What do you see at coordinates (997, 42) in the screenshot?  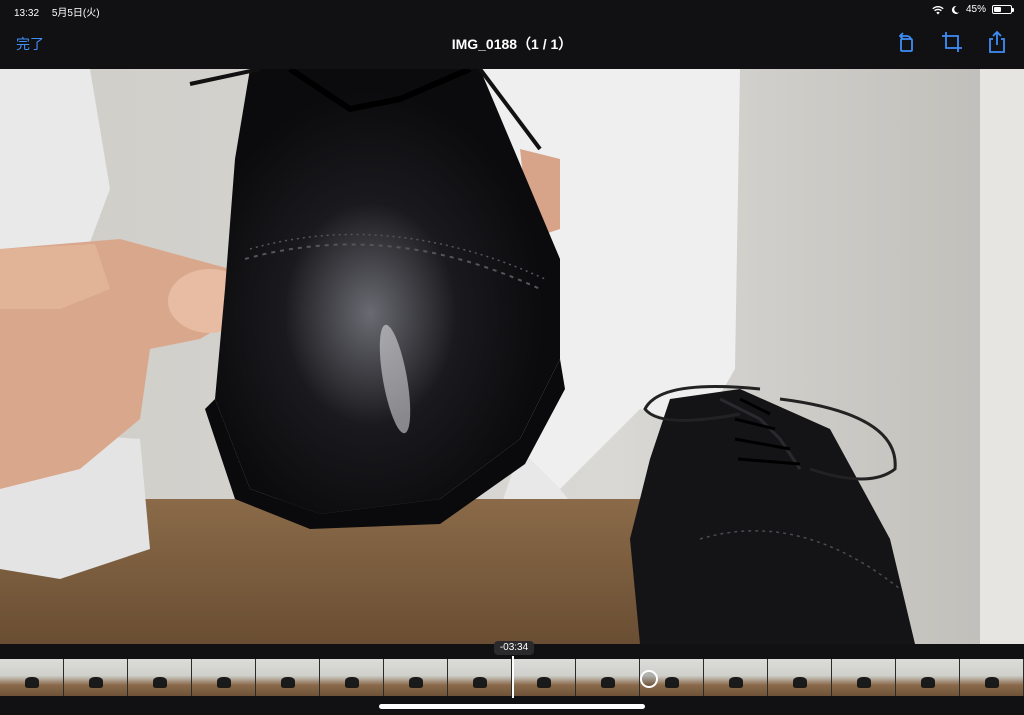 I see `share-icon` at bounding box center [997, 42].